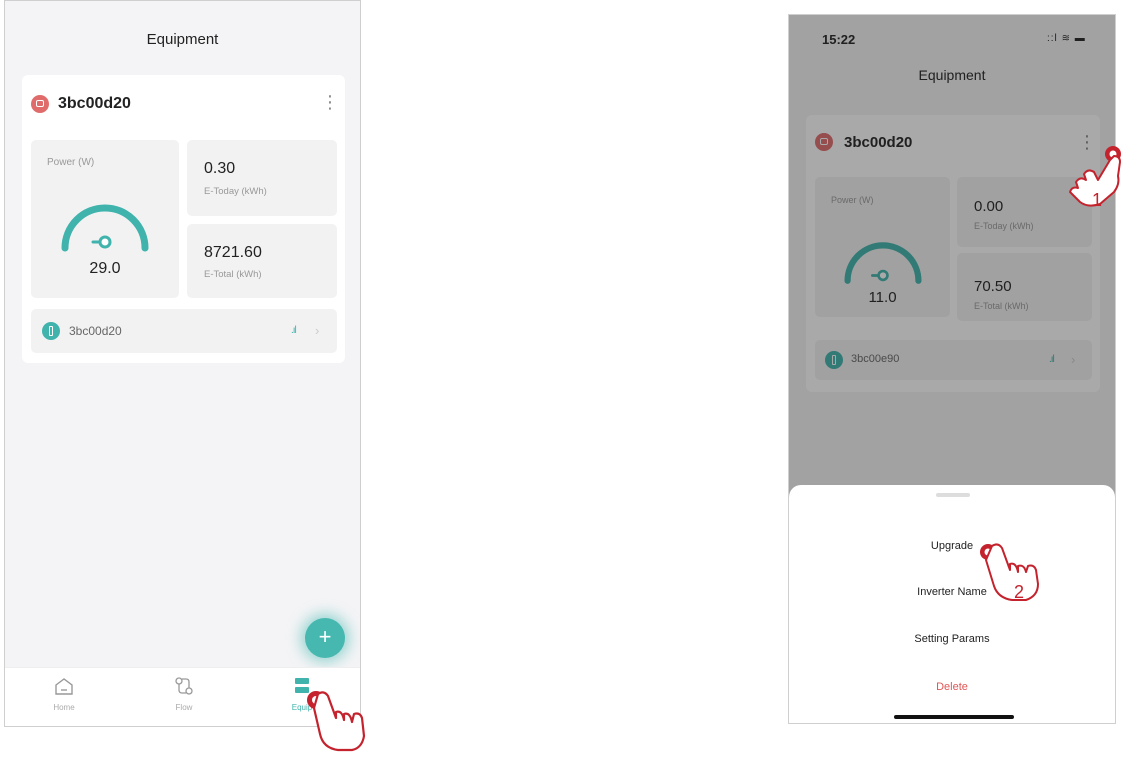 This screenshot has height=759, width=1130. I want to click on sheet-item-setting-params: Setting Params, so click(952, 639).